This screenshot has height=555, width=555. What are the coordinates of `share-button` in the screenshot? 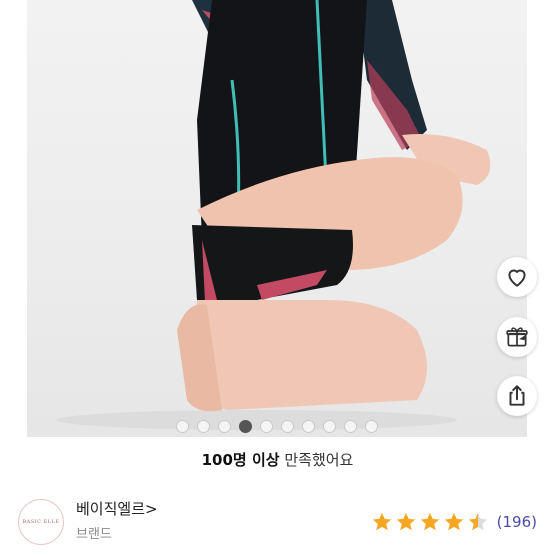 It's located at (517, 396).